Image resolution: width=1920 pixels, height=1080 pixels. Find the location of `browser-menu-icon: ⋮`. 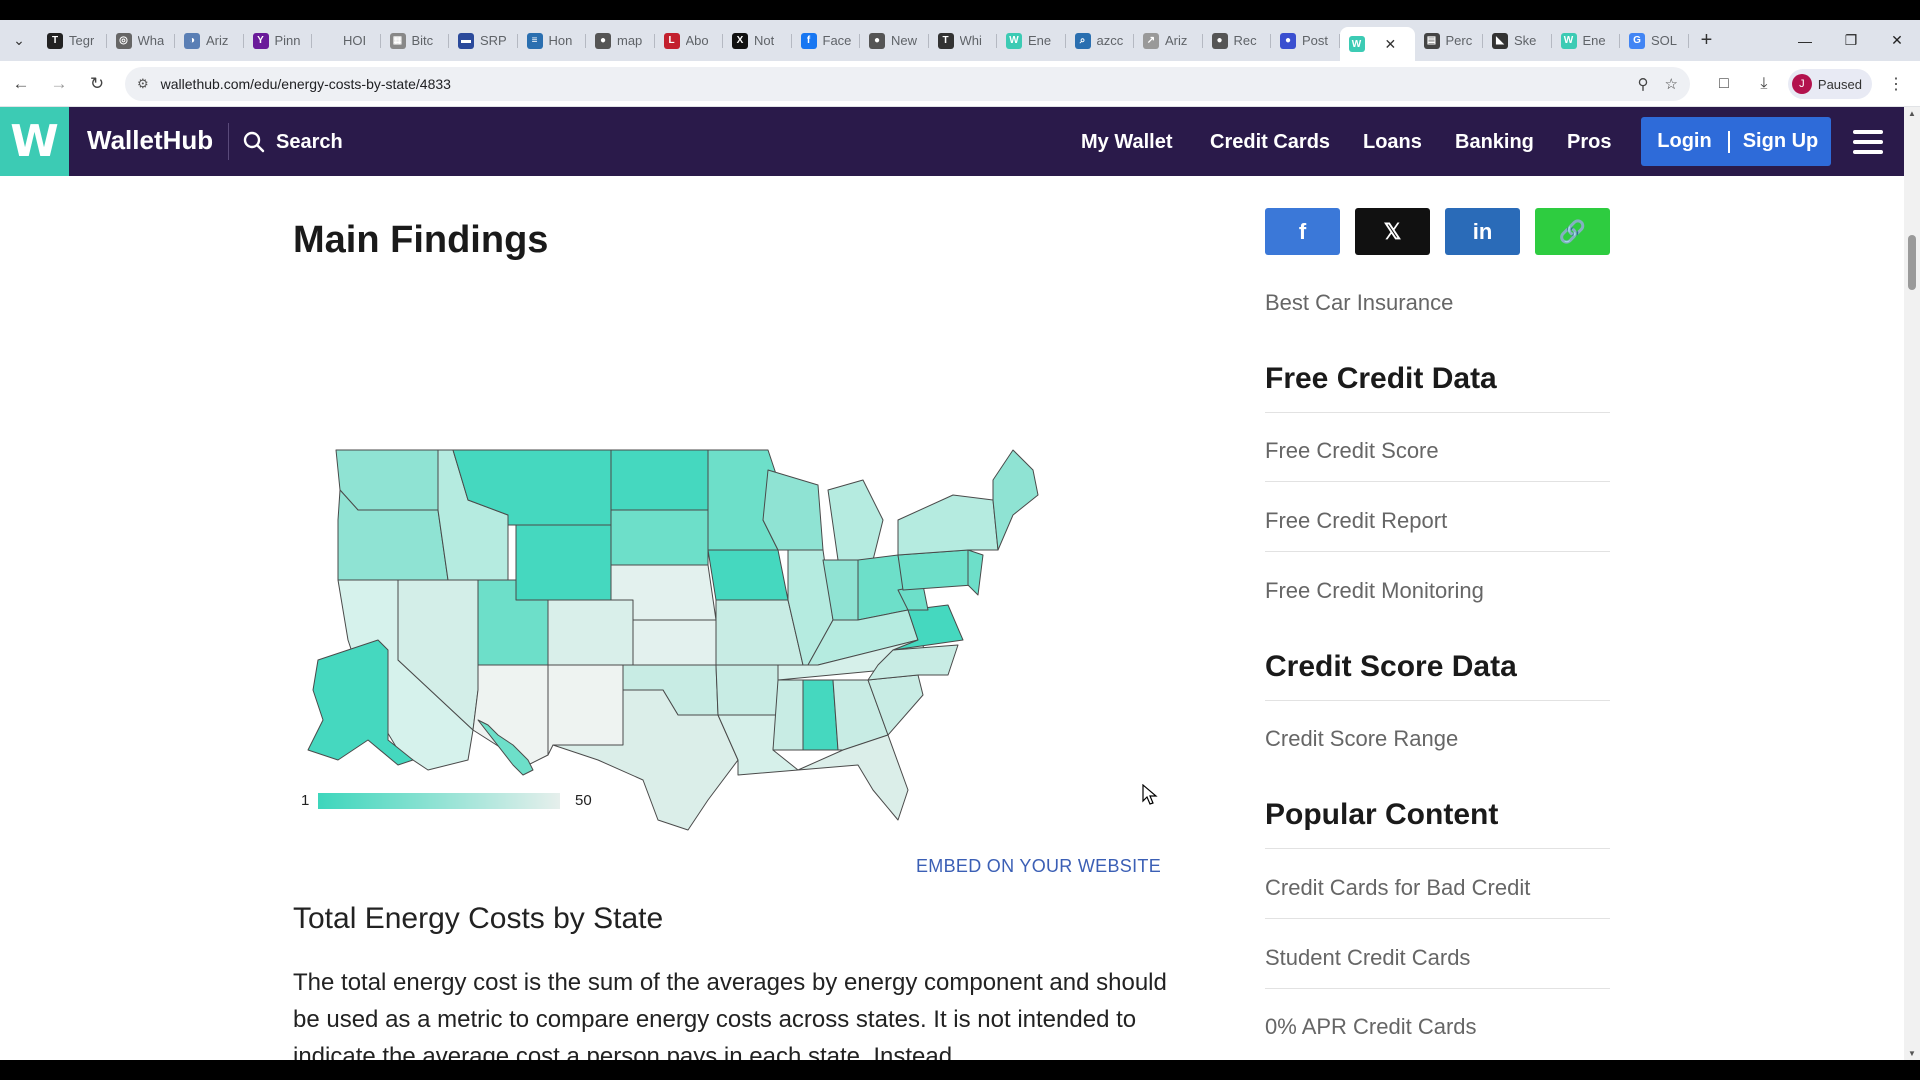

browser-menu-icon: ⋮ is located at coordinates (1896, 84).